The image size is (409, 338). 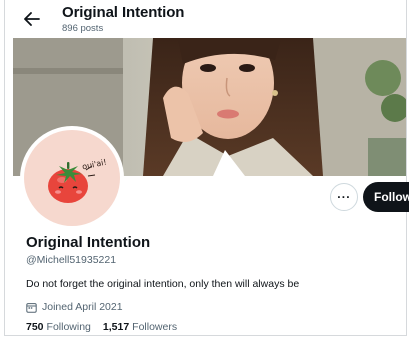 I want to click on profile-stats: 750 Following 1,517 Followers, so click(x=101, y=327).